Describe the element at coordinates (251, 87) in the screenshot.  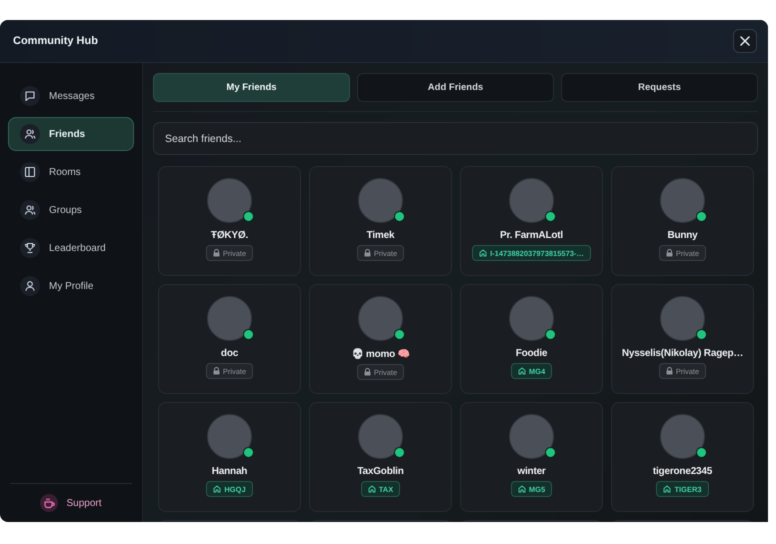
I see `tab: My Friends` at that location.